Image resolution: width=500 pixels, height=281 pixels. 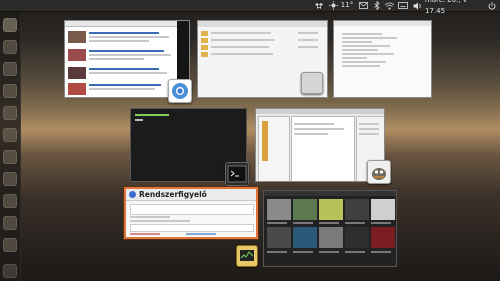 I want to click on chromium-icon, so click(x=180, y=91).